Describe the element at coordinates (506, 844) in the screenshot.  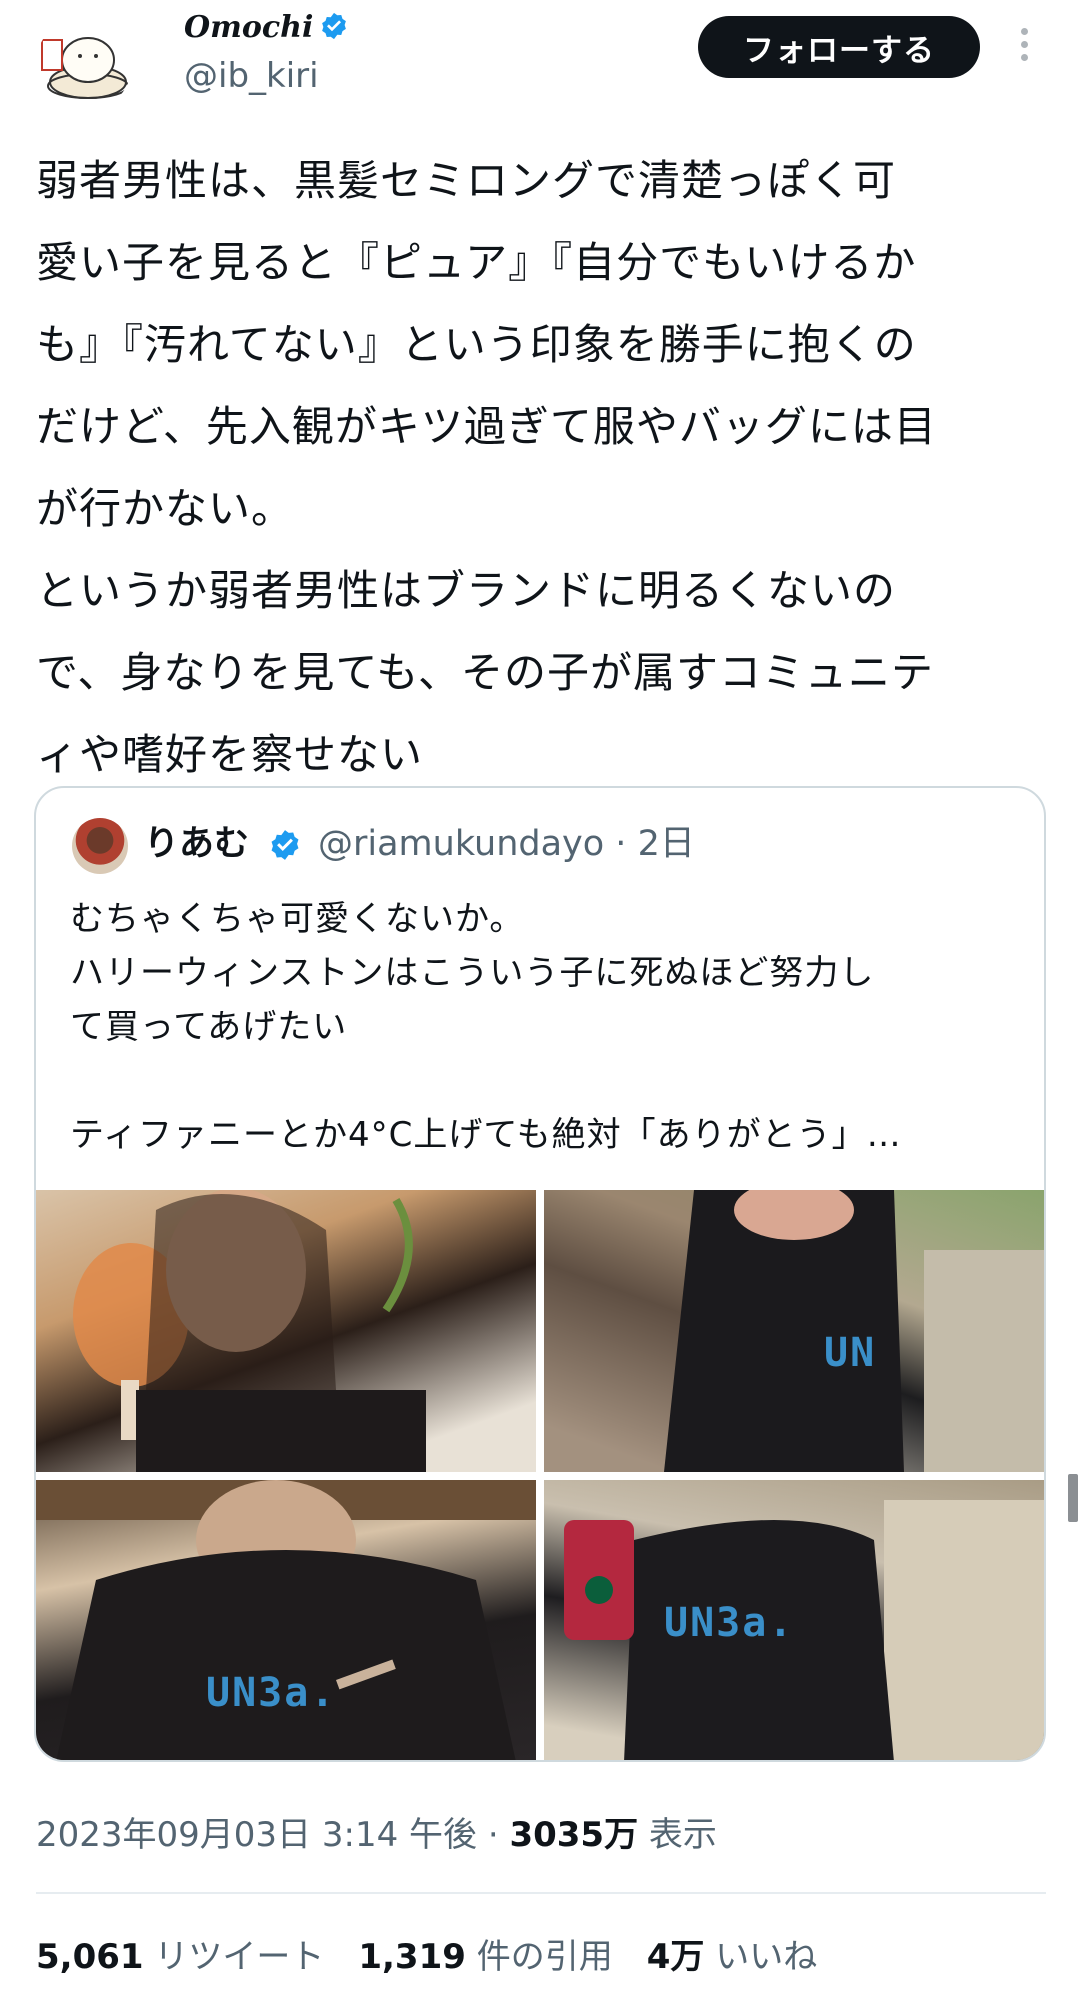
I see `quoted-author-handle-time: @riamukundayo · 2日` at that location.